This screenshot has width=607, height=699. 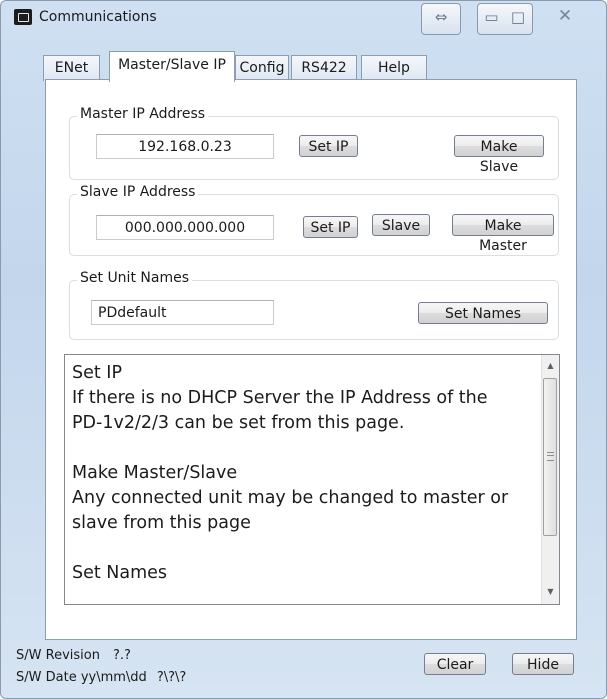 What do you see at coordinates (518, 19) in the screenshot?
I see `maximize-icon: □` at bounding box center [518, 19].